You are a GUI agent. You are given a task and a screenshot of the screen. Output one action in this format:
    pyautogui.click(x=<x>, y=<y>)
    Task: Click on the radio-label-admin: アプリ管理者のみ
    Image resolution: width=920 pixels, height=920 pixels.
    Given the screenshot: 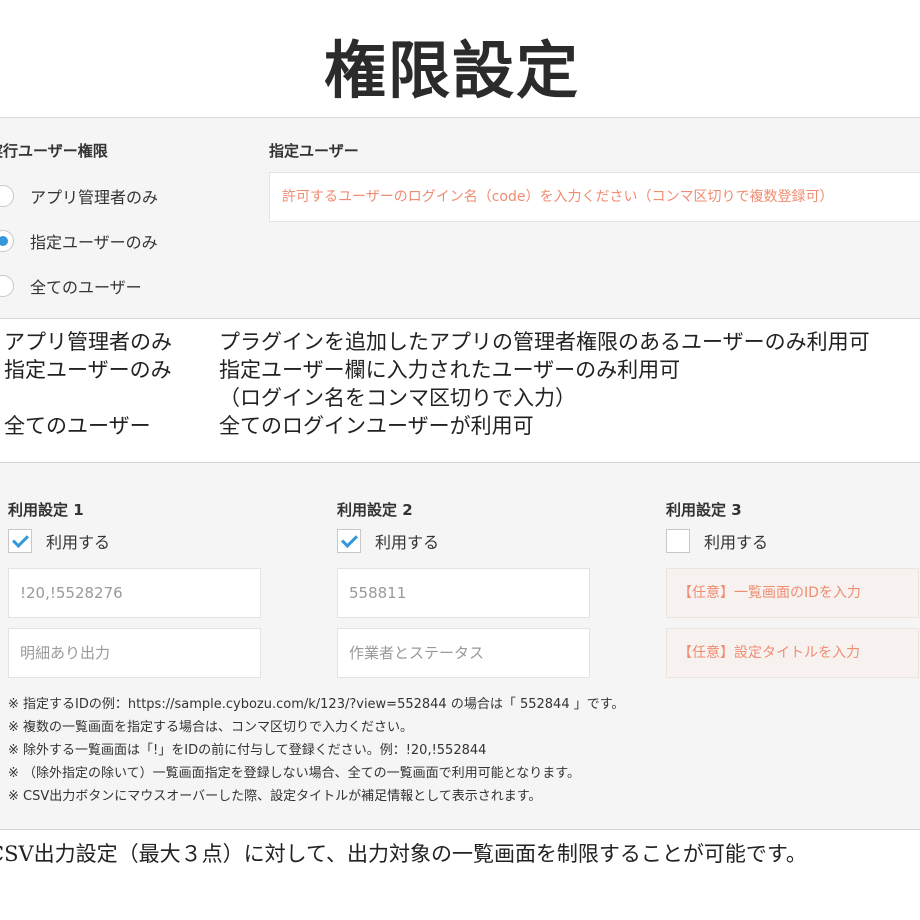 What is the action you would take?
    pyautogui.click(x=94, y=197)
    